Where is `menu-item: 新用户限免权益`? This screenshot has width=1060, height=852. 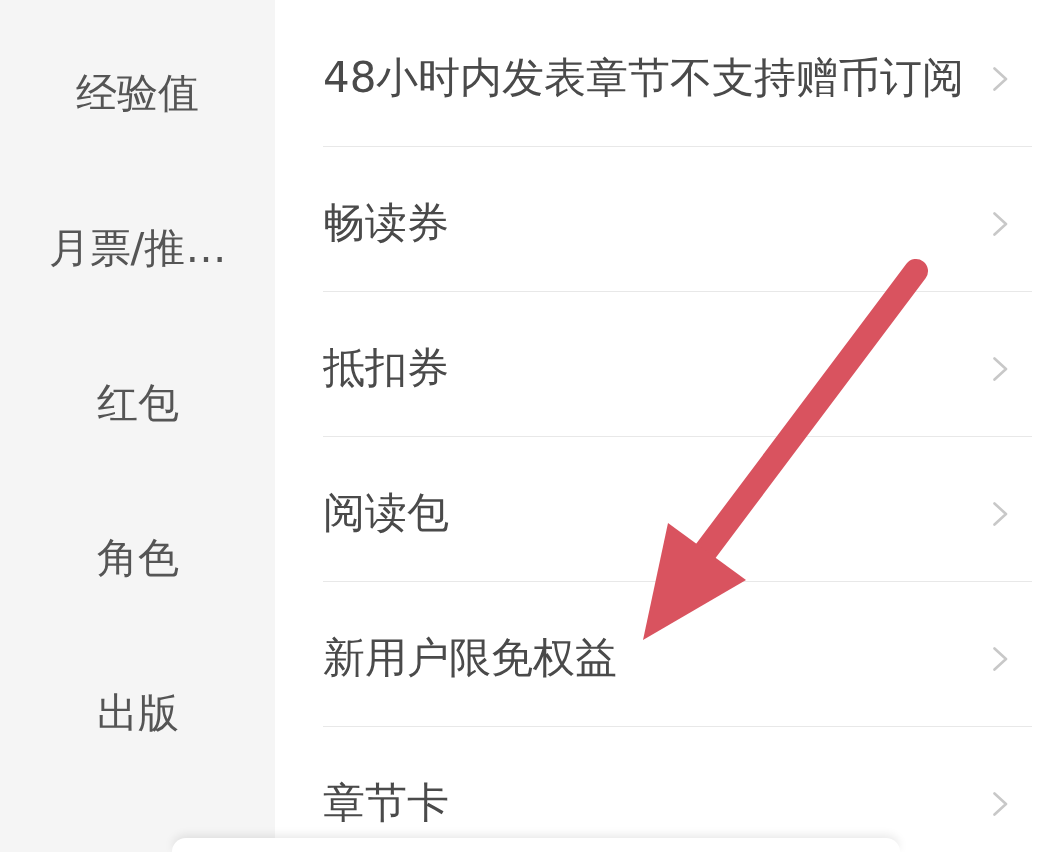
menu-item: 新用户限免权益 is located at coordinates (470, 658).